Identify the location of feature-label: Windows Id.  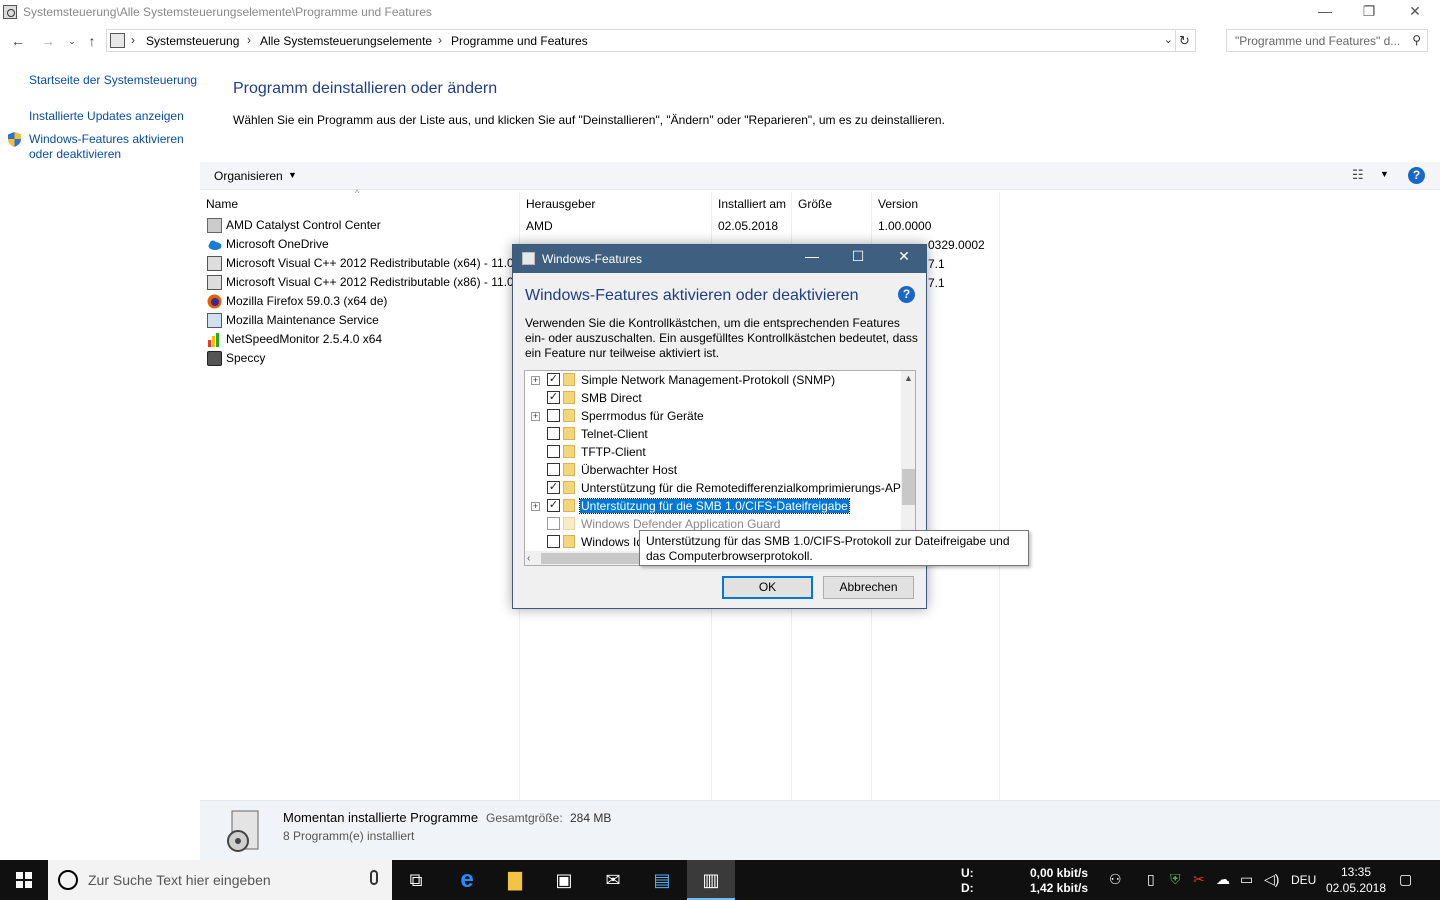
(612, 542).